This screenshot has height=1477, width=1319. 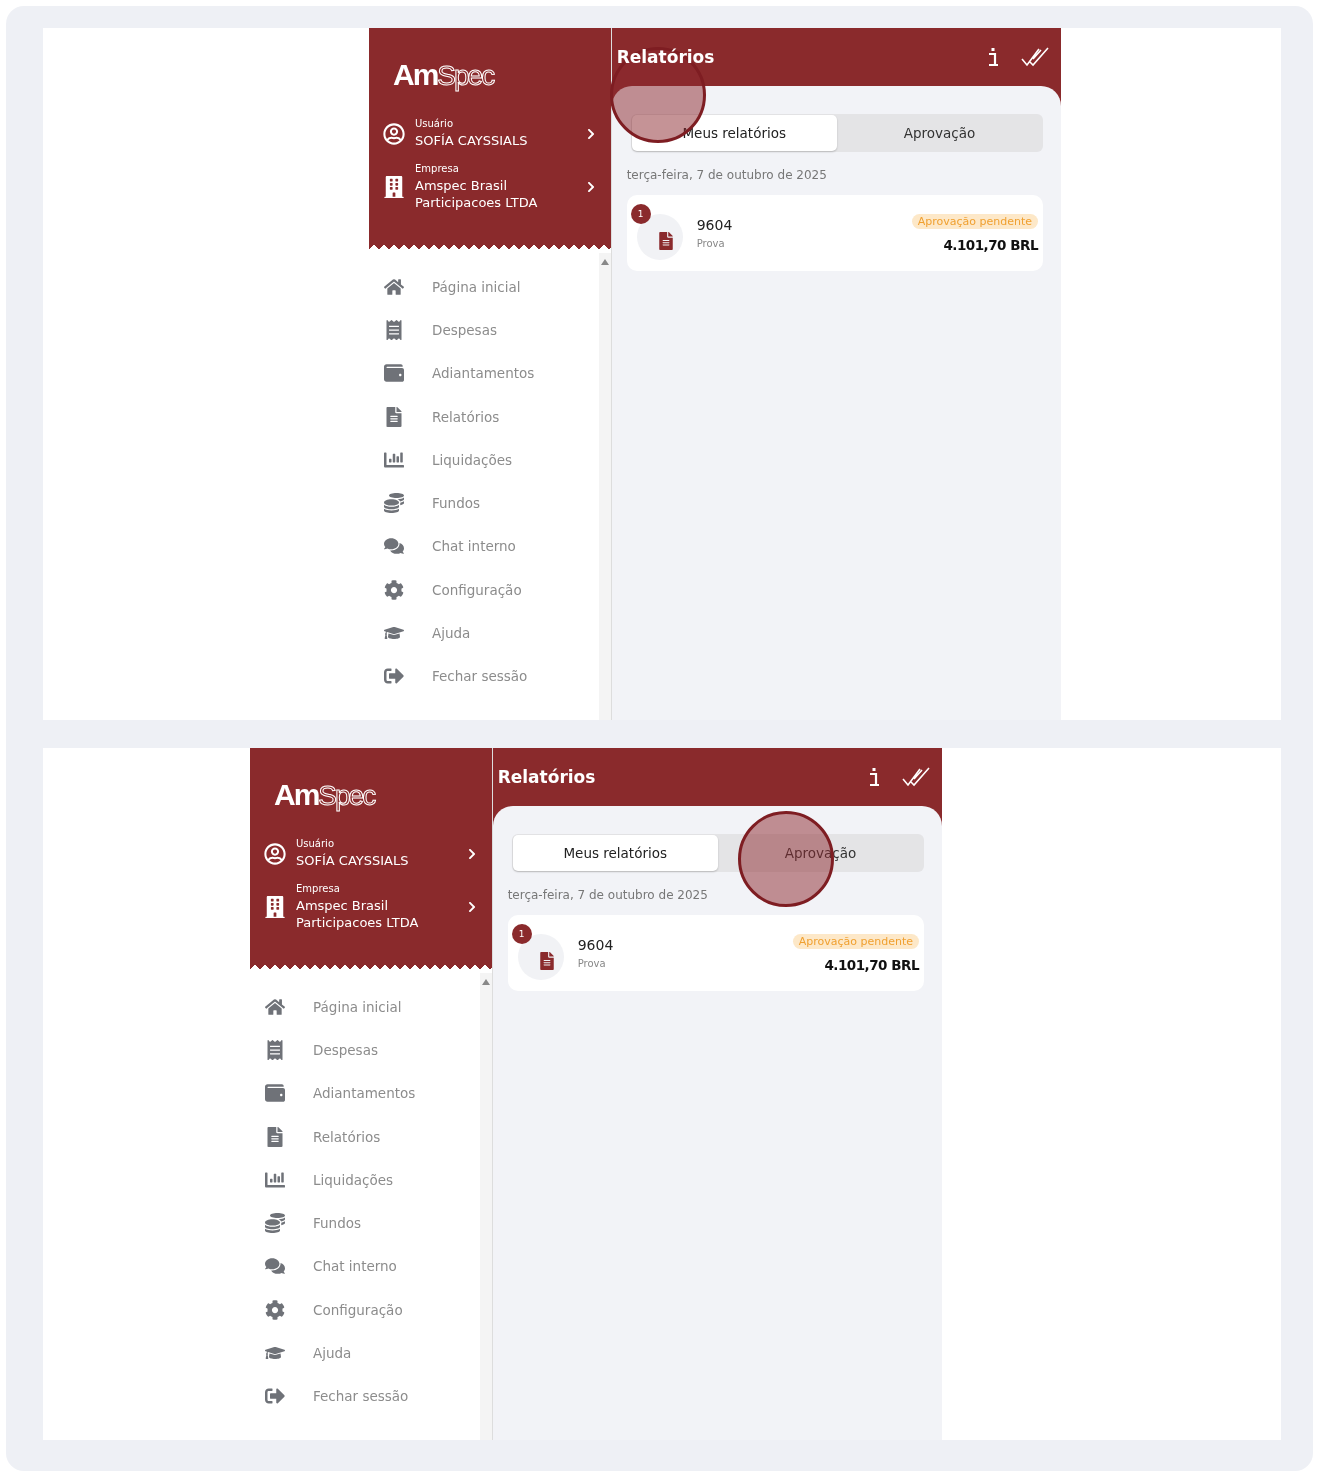 What do you see at coordinates (939, 133) in the screenshot?
I see `tab: Aprovação` at bounding box center [939, 133].